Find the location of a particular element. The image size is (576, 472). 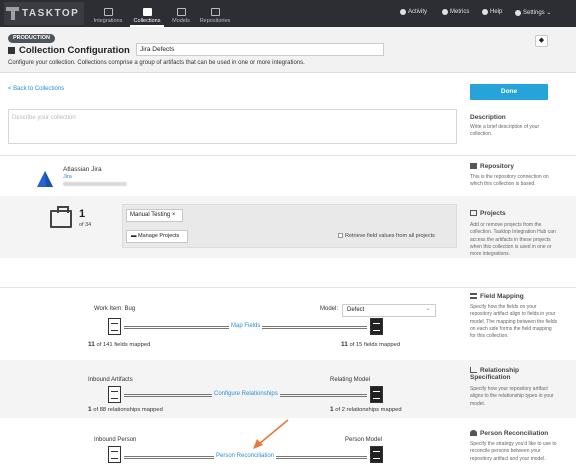

person-model-icon is located at coordinates (376, 454).